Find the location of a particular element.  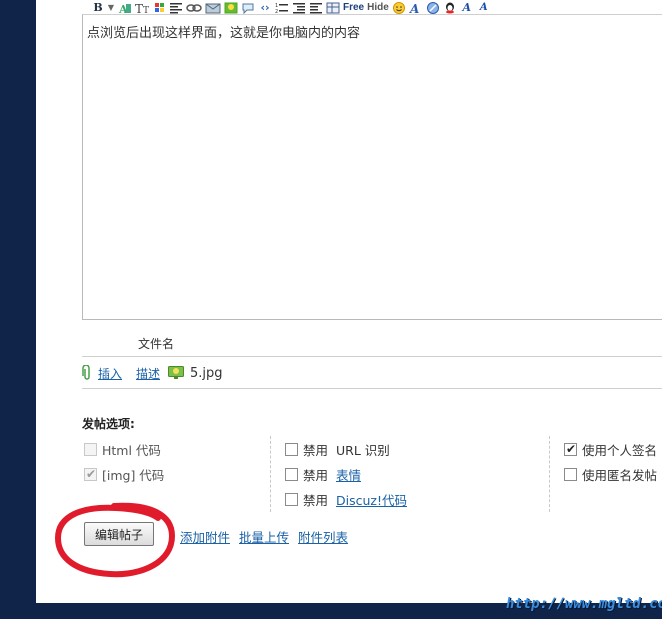

discuz-code-link: Discuz!代码 is located at coordinates (371, 499).